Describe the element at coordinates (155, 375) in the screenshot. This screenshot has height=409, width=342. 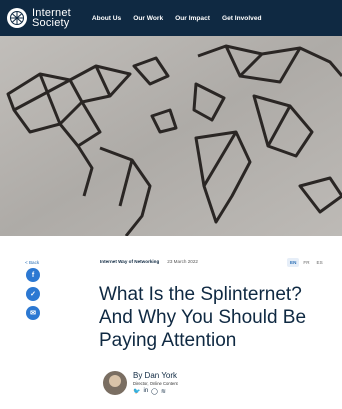
I see `author-name: By Dan York` at that location.